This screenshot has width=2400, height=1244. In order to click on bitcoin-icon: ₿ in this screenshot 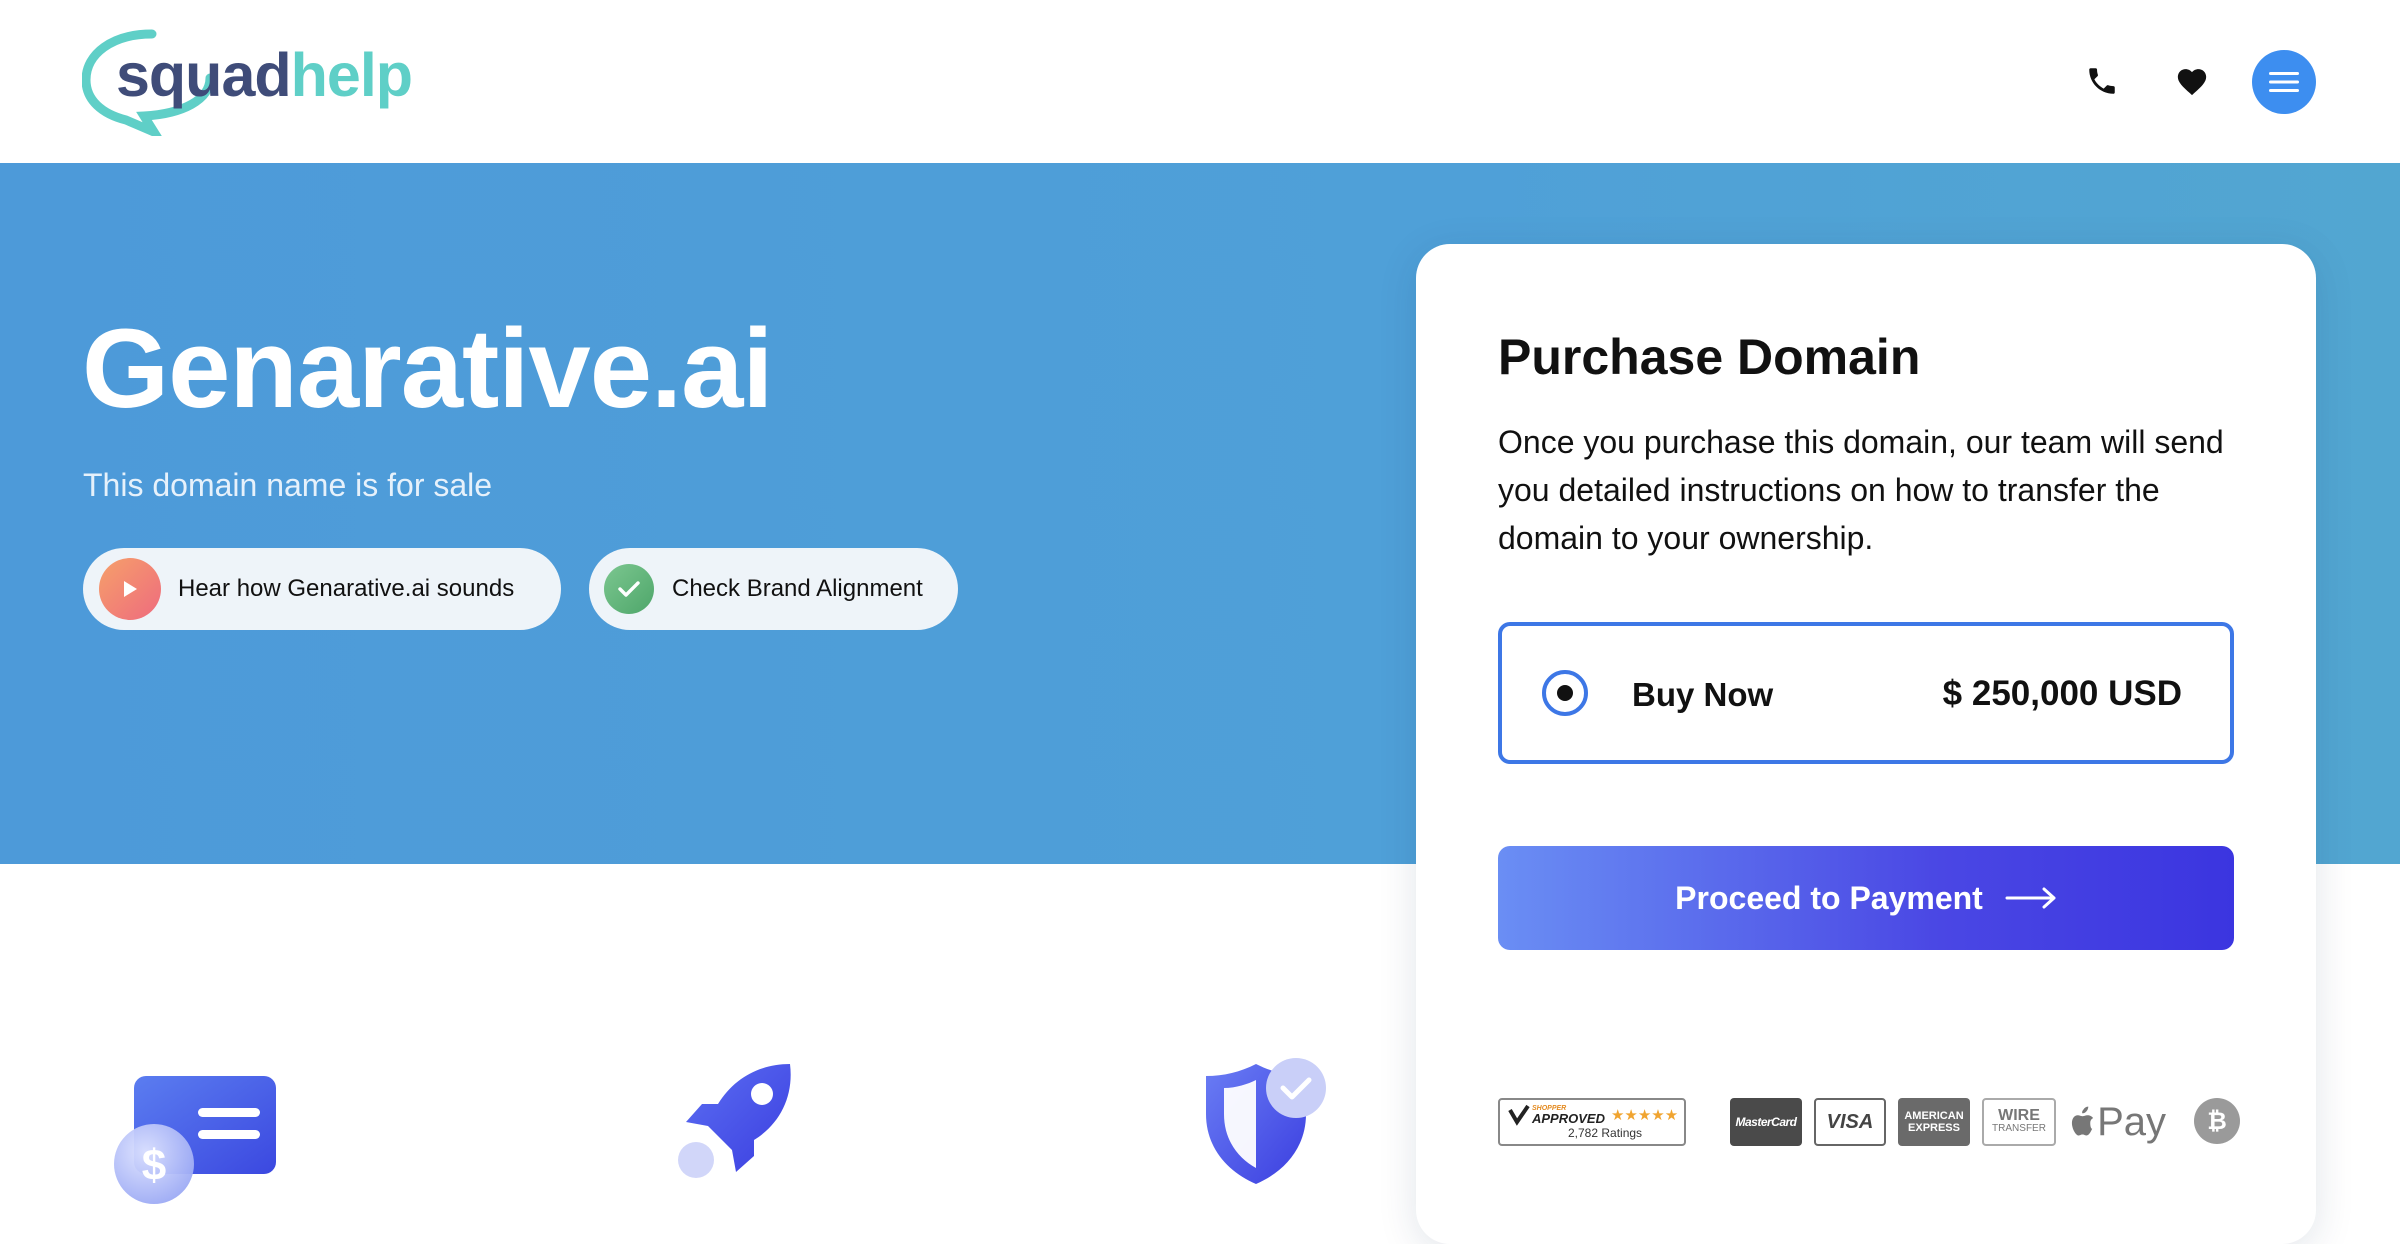, I will do `click(2217, 1121)`.